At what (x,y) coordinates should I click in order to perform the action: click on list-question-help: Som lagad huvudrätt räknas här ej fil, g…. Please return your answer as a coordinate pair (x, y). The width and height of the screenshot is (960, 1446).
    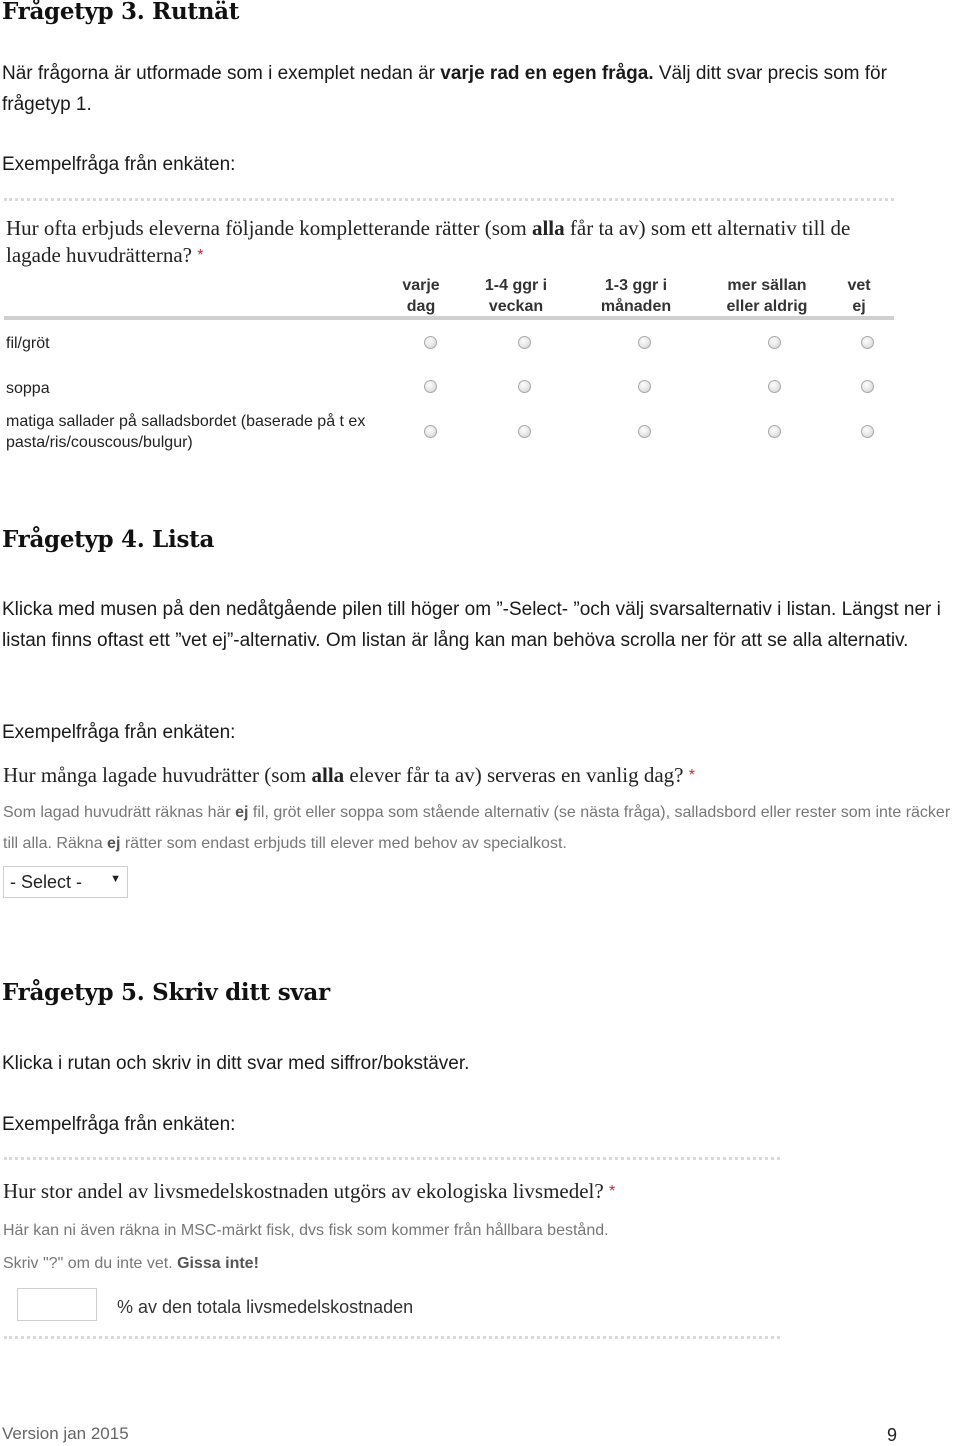
    Looking at the image, I should click on (481, 828).